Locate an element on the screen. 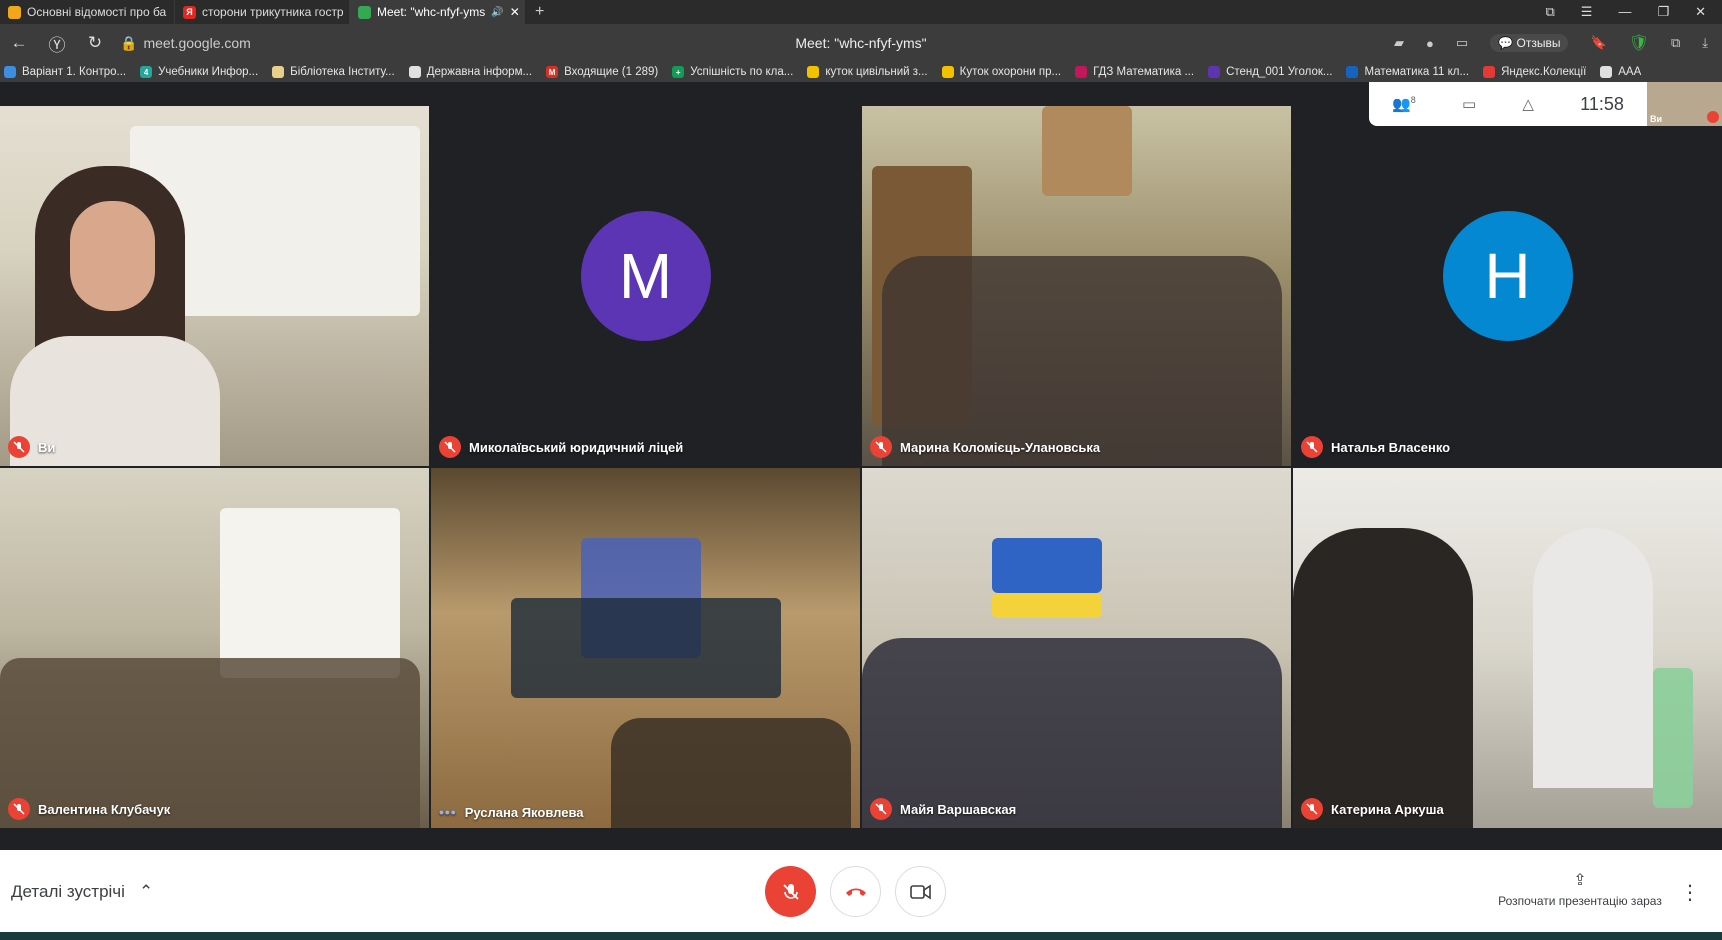 This screenshot has height=940, width=1722. participant-tile-mykolaiv-lyceum: M Миколаївський юридичний ліцей is located at coordinates (645, 286).